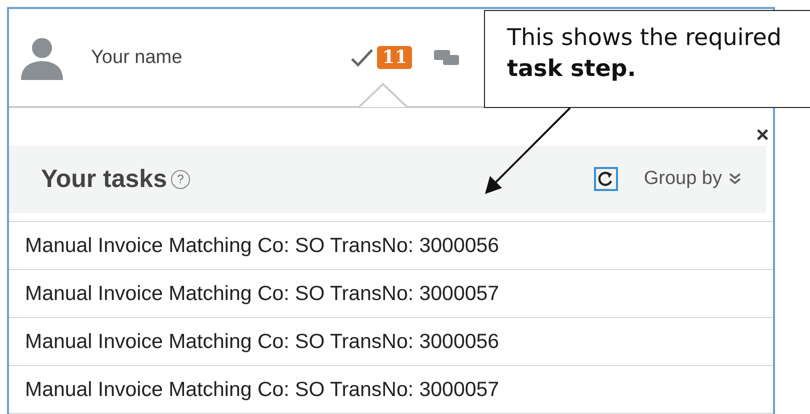 Image resolution: width=810 pixels, height=414 pixels. What do you see at coordinates (136, 57) in the screenshot?
I see `user-name: Your name` at bounding box center [136, 57].